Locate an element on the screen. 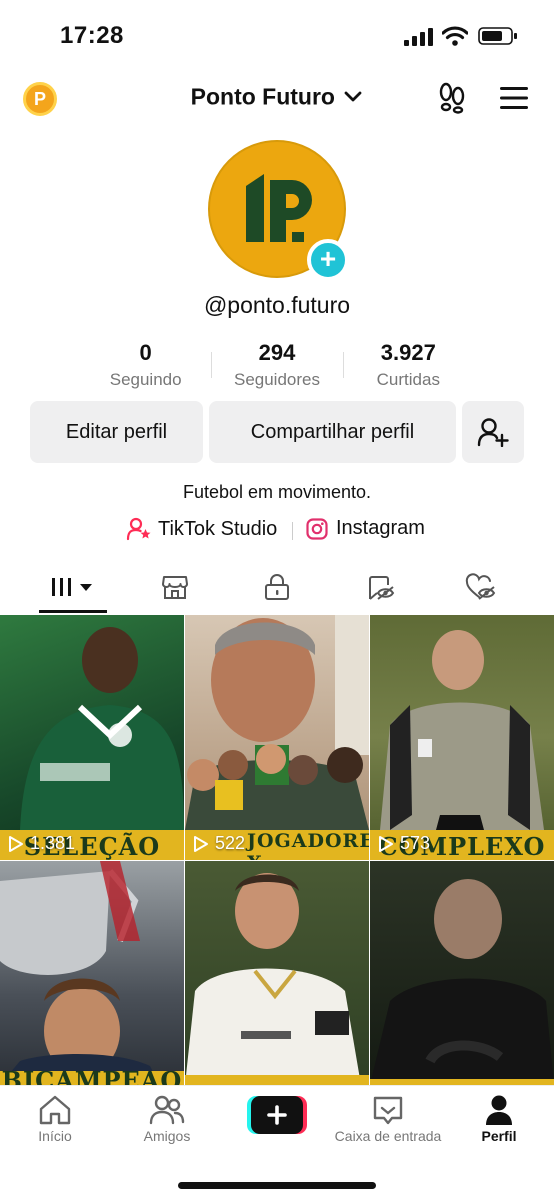  profile-handle: @ponto.futuro is located at coordinates (277, 305).